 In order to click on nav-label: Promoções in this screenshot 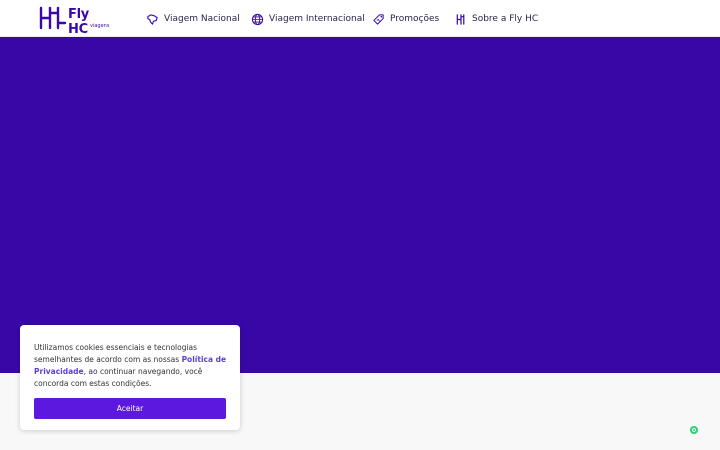, I will do `click(415, 19)`.